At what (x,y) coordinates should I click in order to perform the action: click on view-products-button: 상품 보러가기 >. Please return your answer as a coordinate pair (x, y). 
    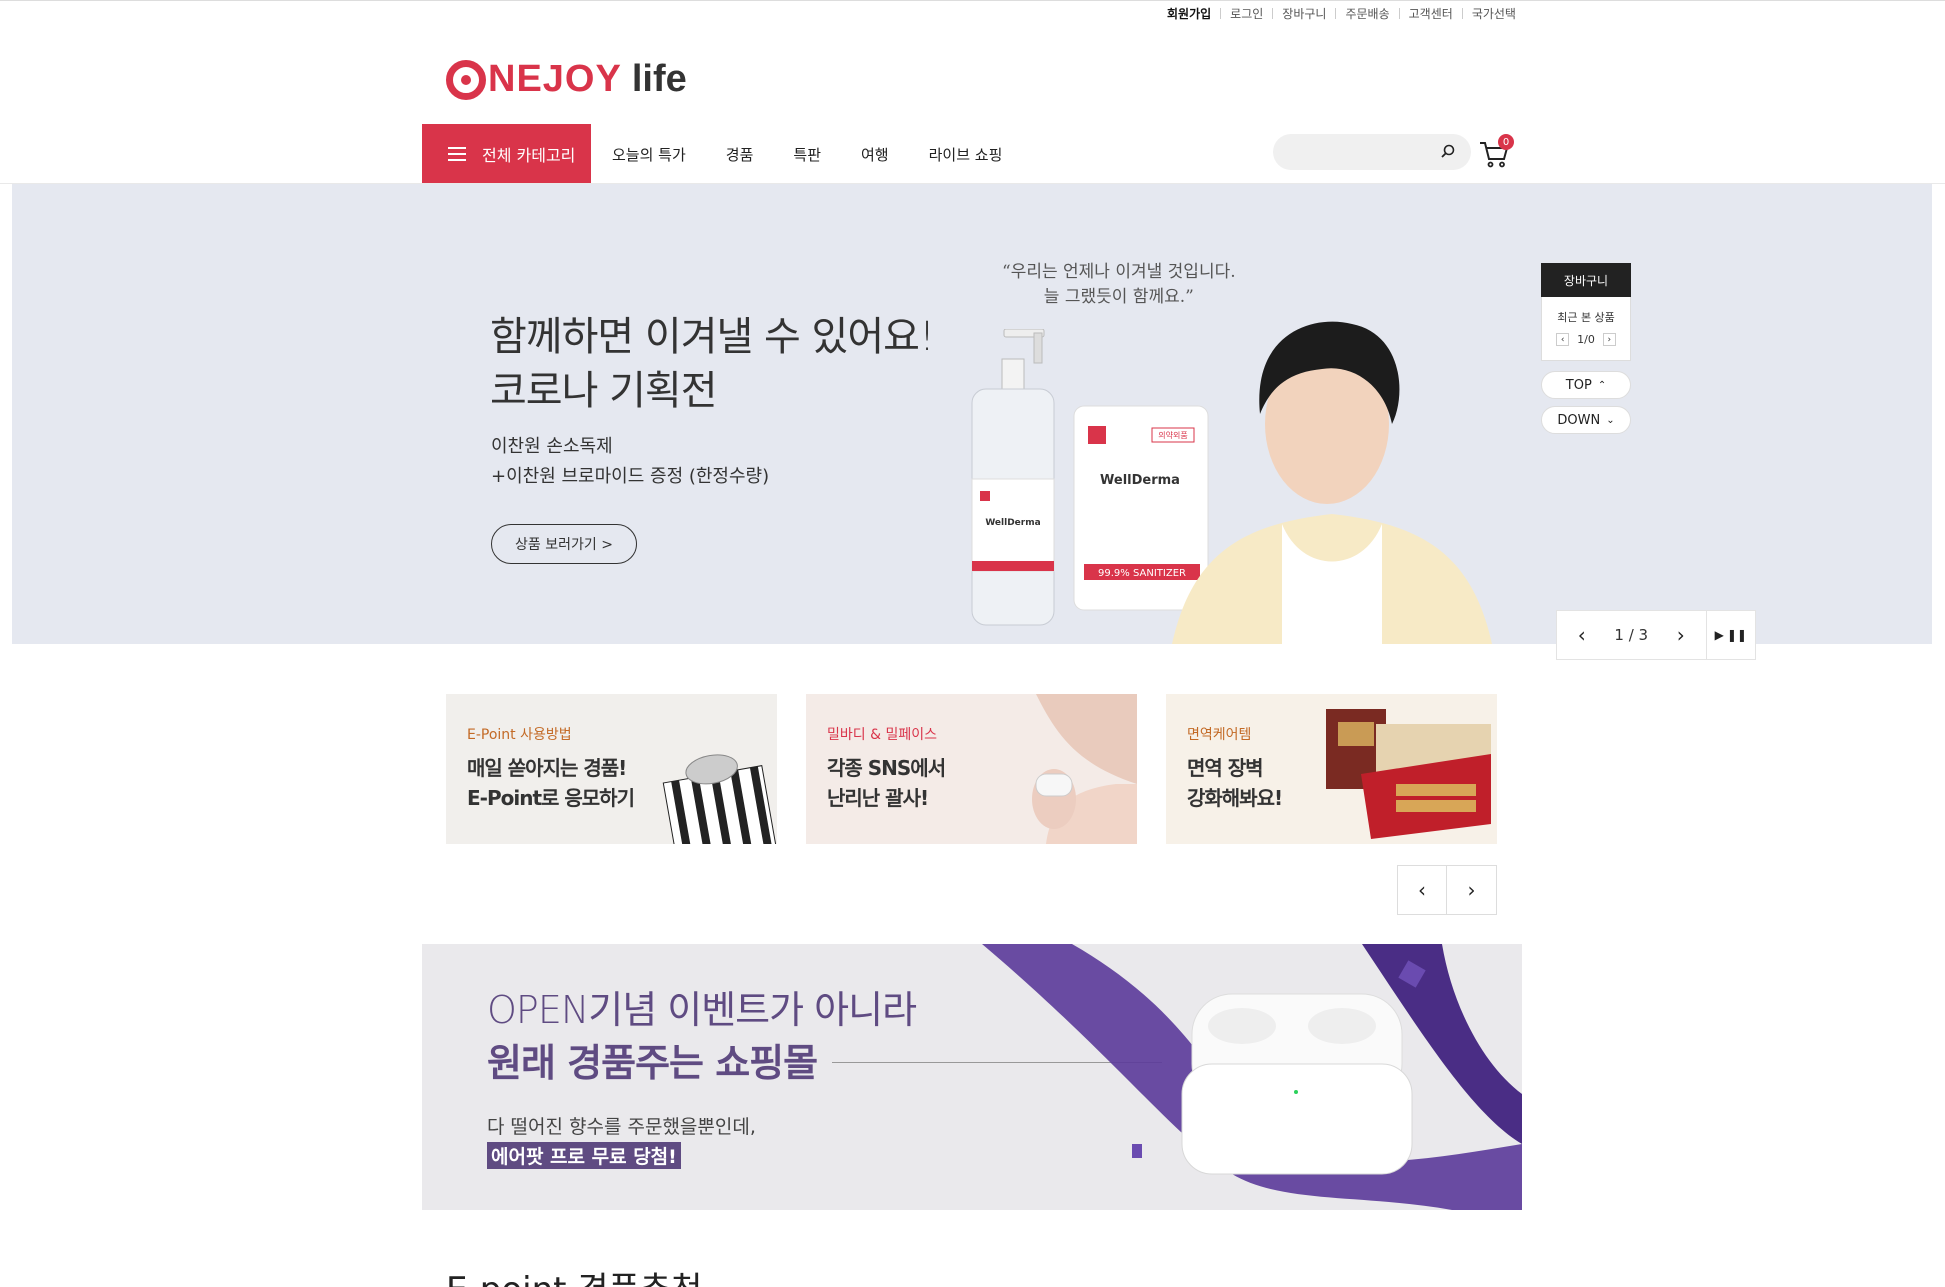
    Looking at the image, I should click on (564, 544).